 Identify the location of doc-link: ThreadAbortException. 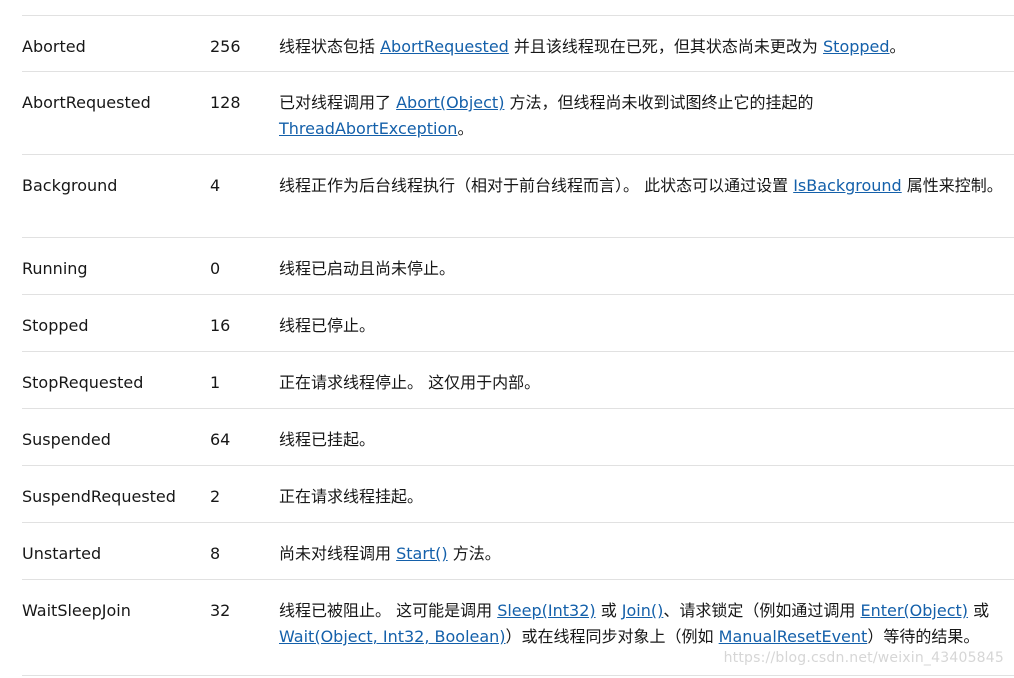
(368, 128).